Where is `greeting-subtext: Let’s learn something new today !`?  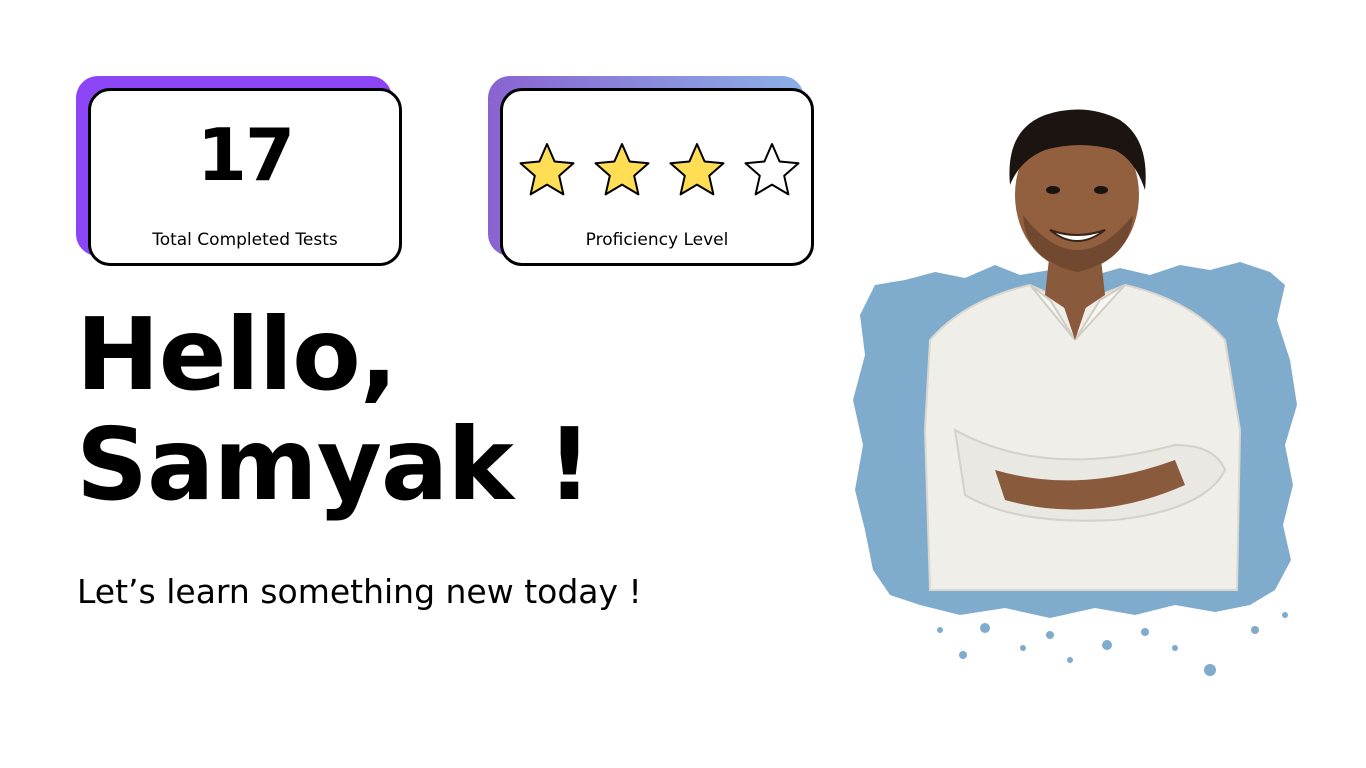
greeting-subtext: Let’s learn something new today ! is located at coordinates (359, 591).